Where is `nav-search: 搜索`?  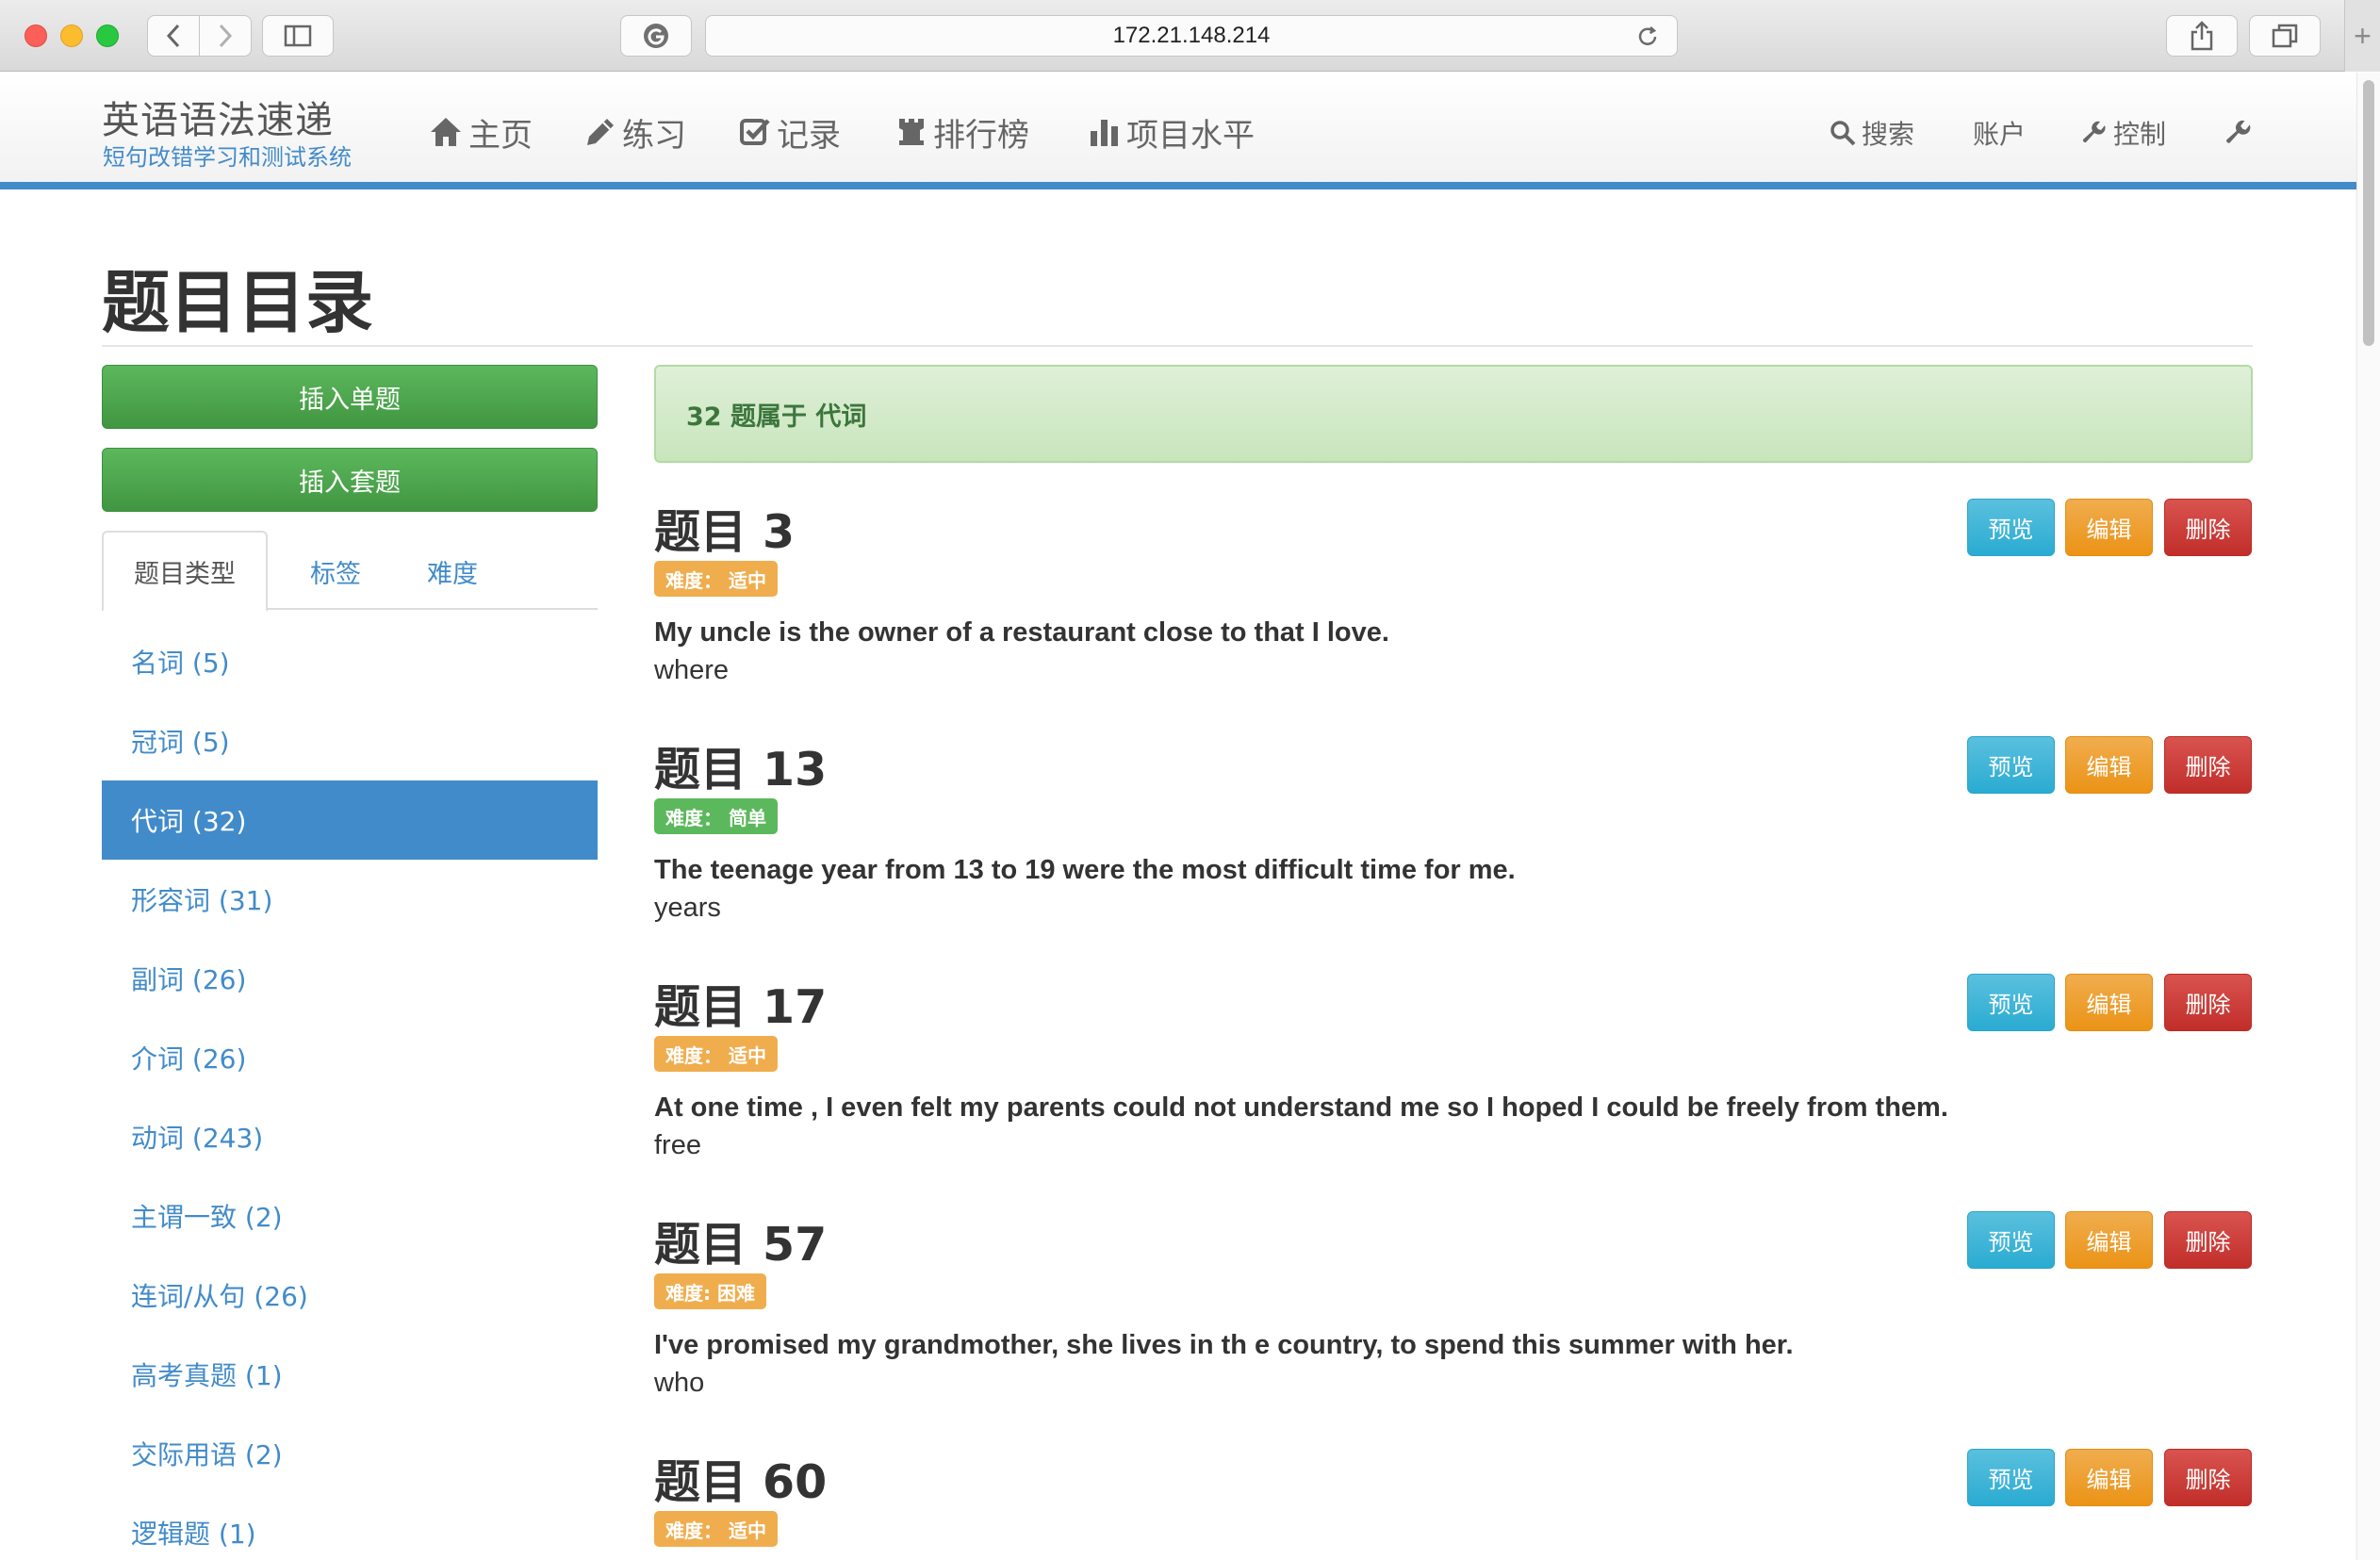 nav-search: 搜索 is located at coordinates (1872, 133).